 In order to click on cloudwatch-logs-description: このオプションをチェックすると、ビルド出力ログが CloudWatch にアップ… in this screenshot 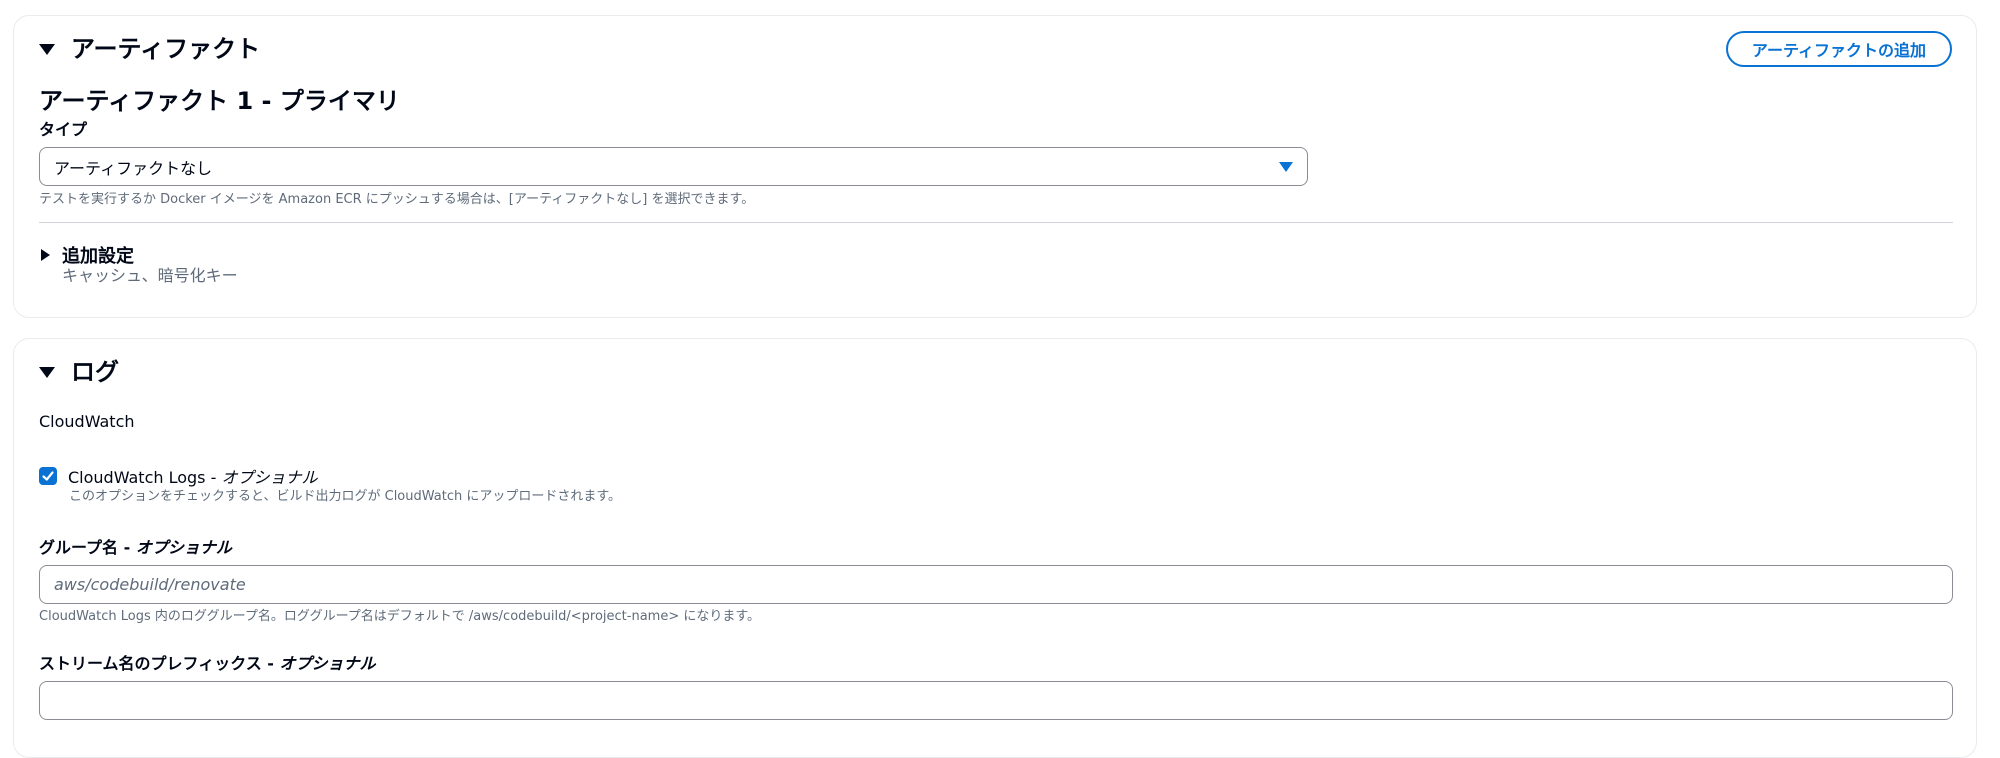, I will do `click(345, 496)`.